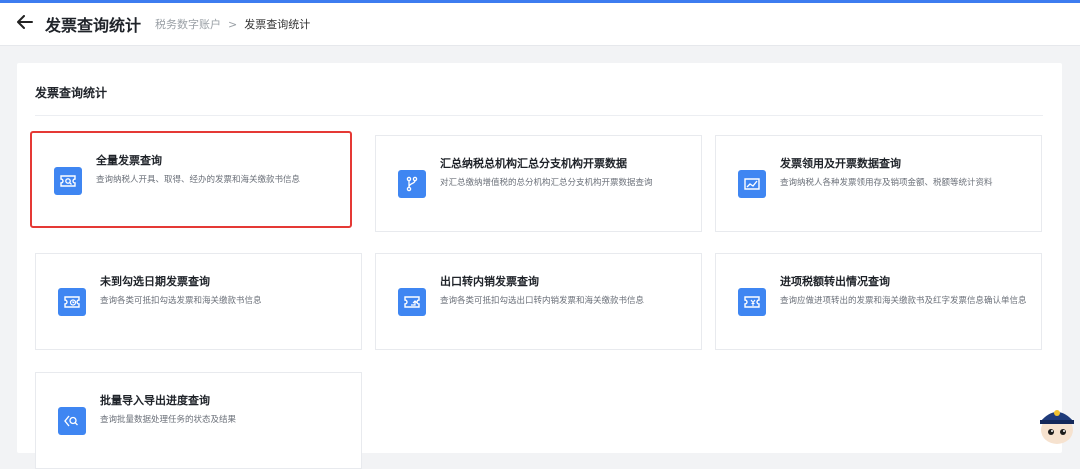  Describe the element at coordinates (835, 281) in the screenshot. I see `card-title: 进项税额转出情况查询` at that location.